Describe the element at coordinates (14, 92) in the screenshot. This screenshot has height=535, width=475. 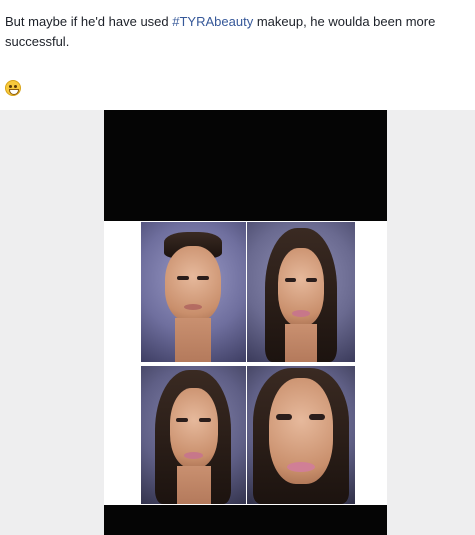
I see `emoji-mouth` at that location.